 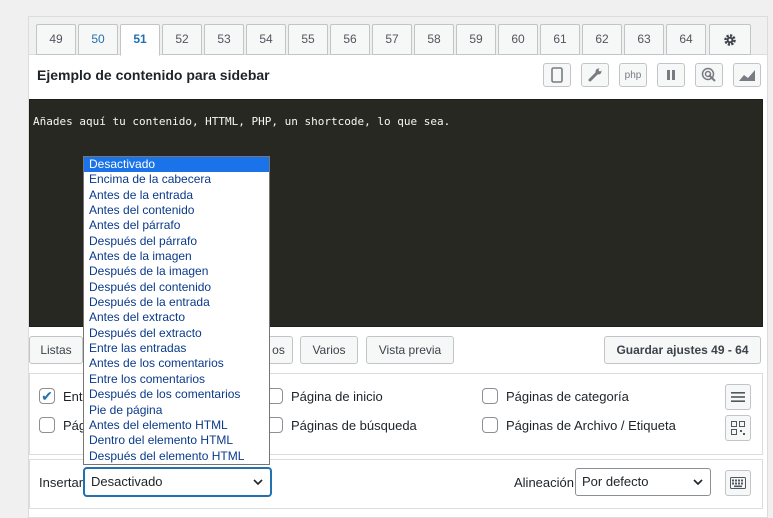 What do you see at coordinates (266, 39) in the screenshot?
I see `tab-54: 54` at bounding box center [266, 39].